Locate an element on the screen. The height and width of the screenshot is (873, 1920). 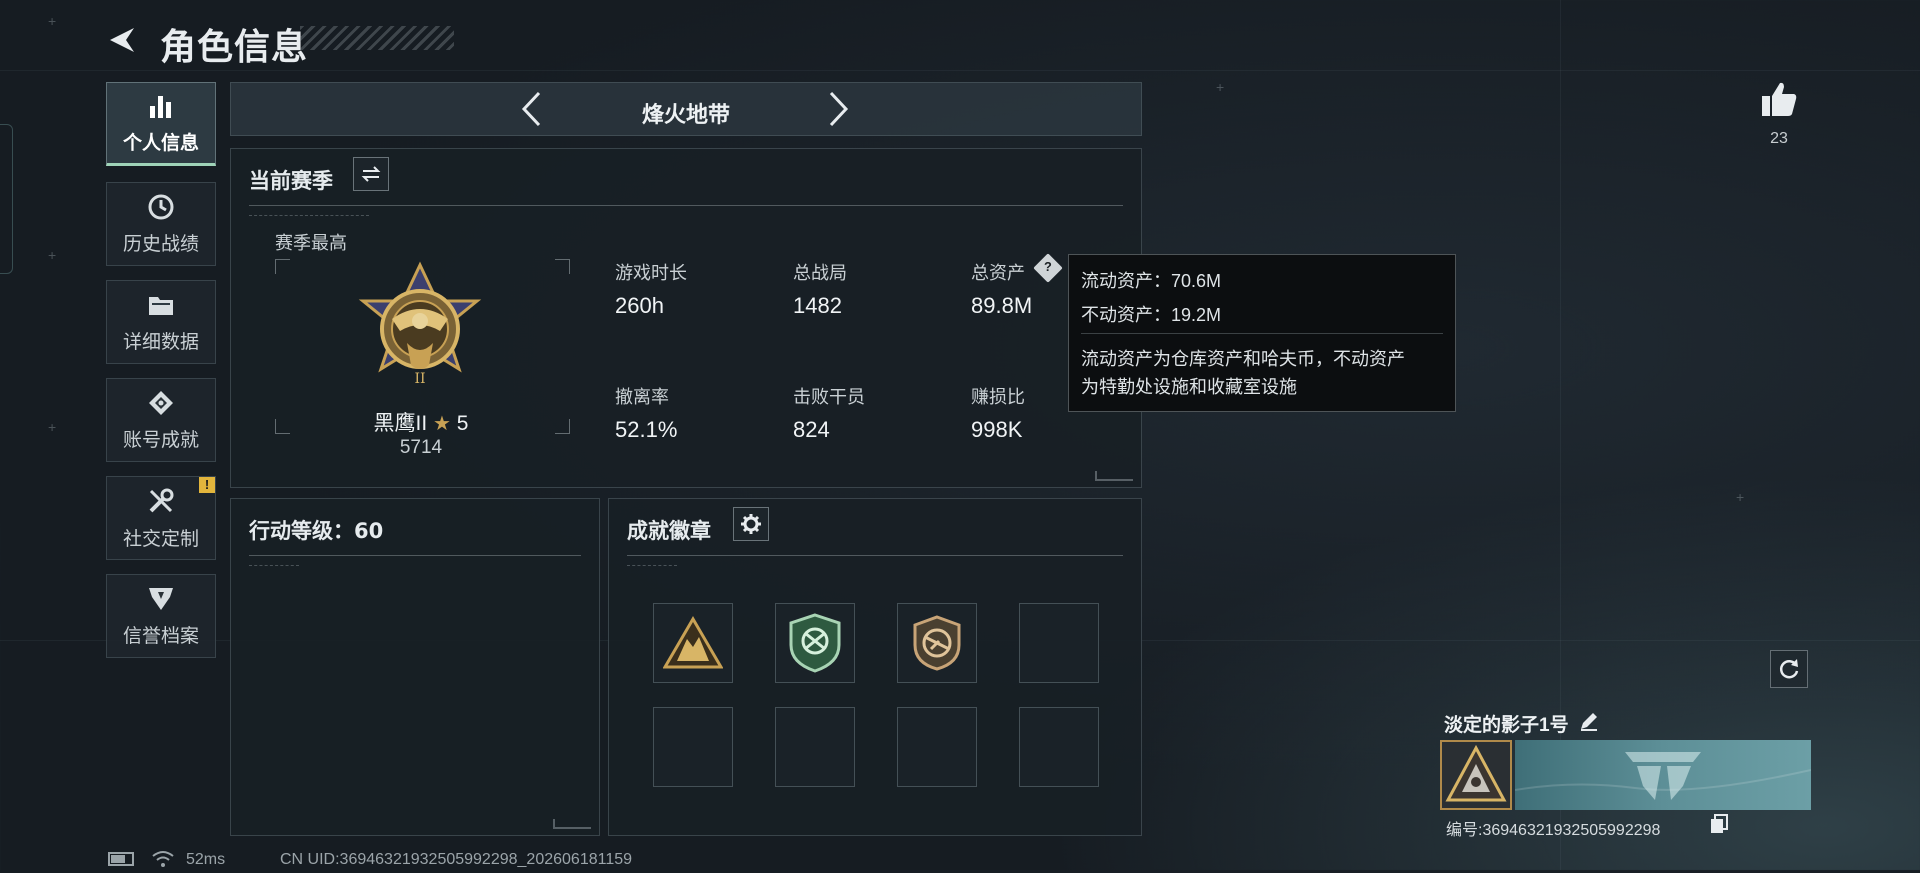
question-icon: ? is located at coordinates (1048, 267).